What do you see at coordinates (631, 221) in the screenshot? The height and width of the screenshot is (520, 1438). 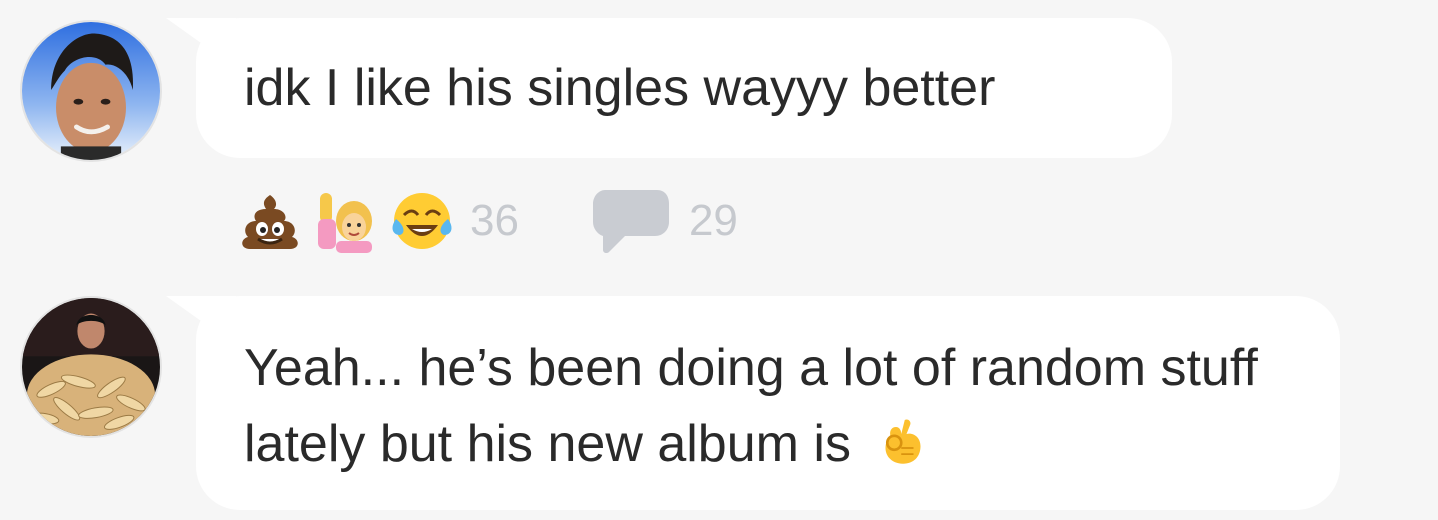 I see `comment-bubble-icon` at bounding box center [631, 221].